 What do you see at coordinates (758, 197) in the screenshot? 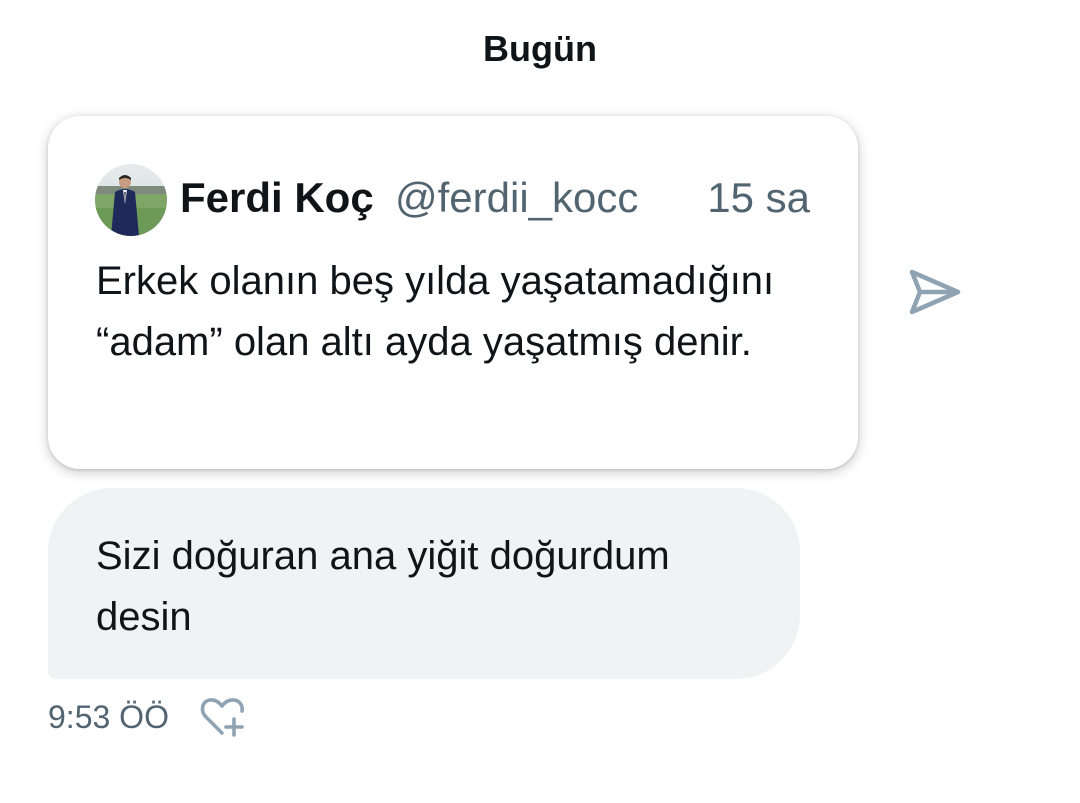
I see `tweet-timestamp: 15 sa` at bounding box center [758, 197].